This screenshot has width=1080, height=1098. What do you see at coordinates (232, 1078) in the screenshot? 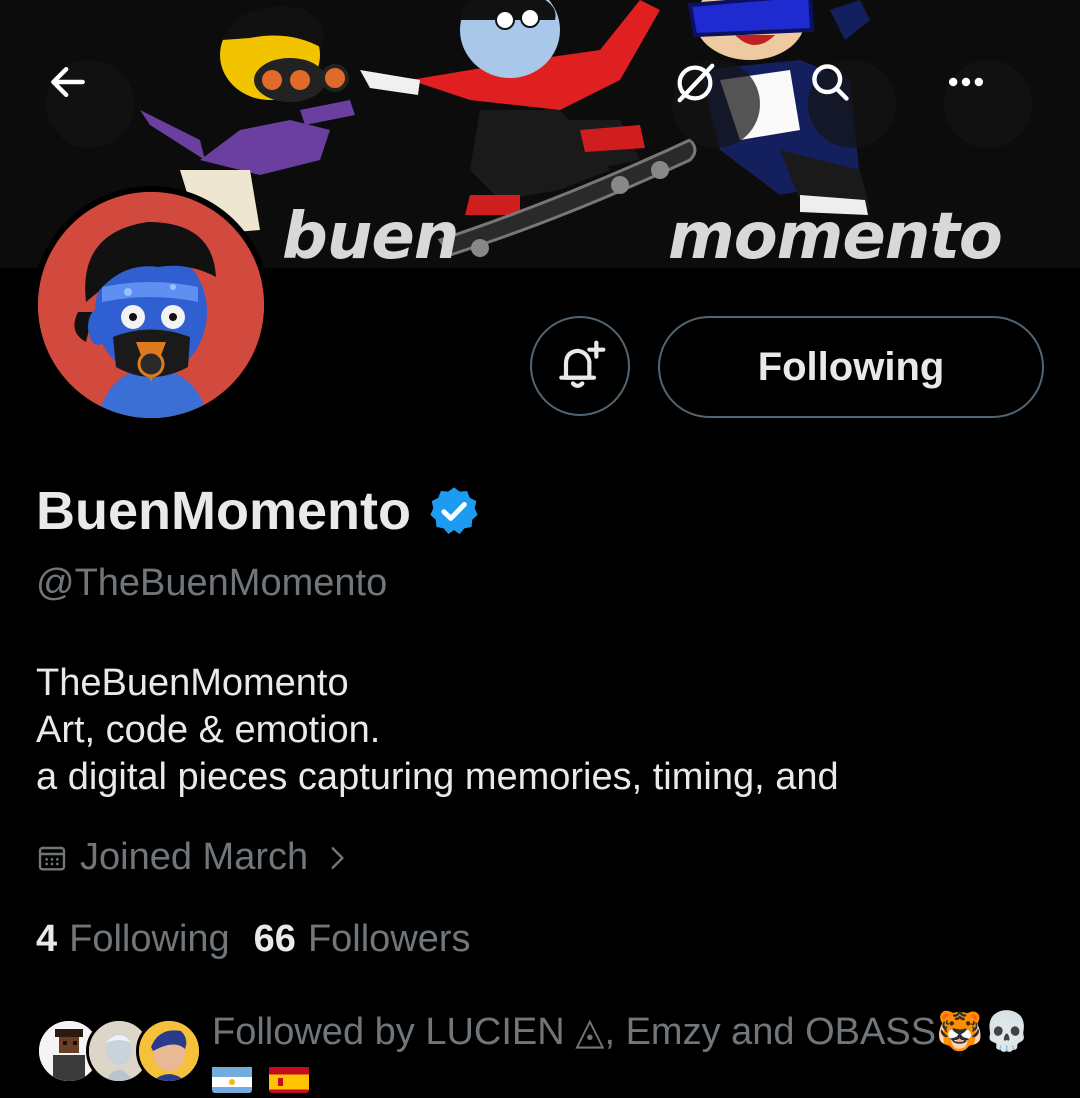
I see `argentina-flag-icon` at bounding box center [232, 1078].